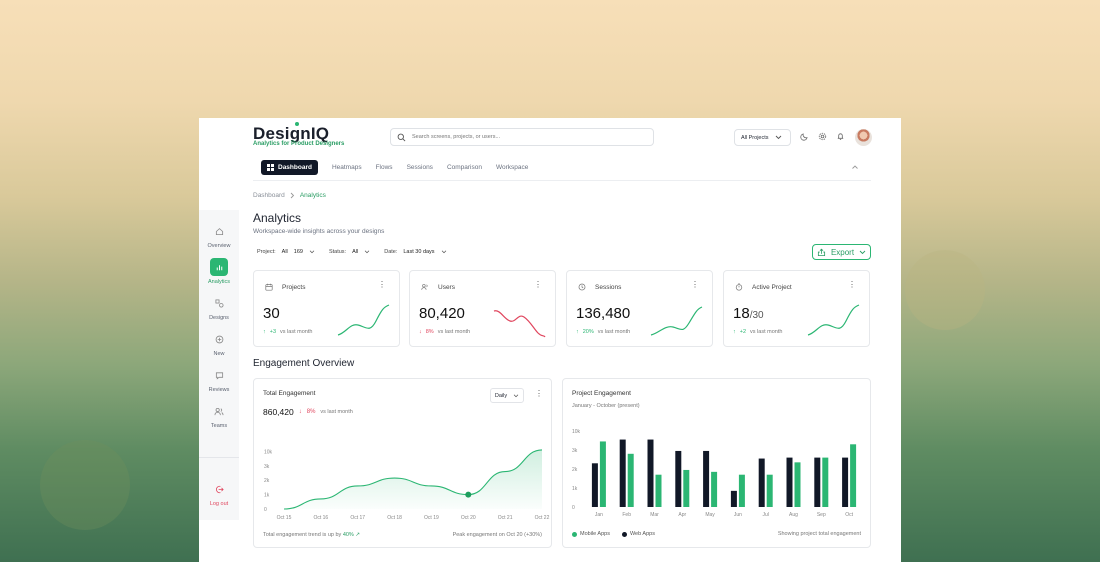 The height and width of the screenshot is (562, 1100). I want to click on tab-dashboard: Dashboard, so click(289, 167).